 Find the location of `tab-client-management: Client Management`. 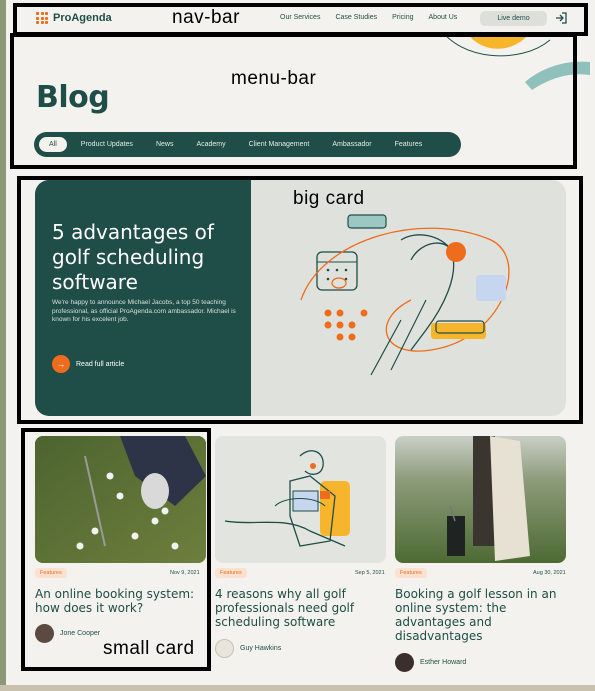

tab-client-management: Client Management is located at coordinates (279, 144).